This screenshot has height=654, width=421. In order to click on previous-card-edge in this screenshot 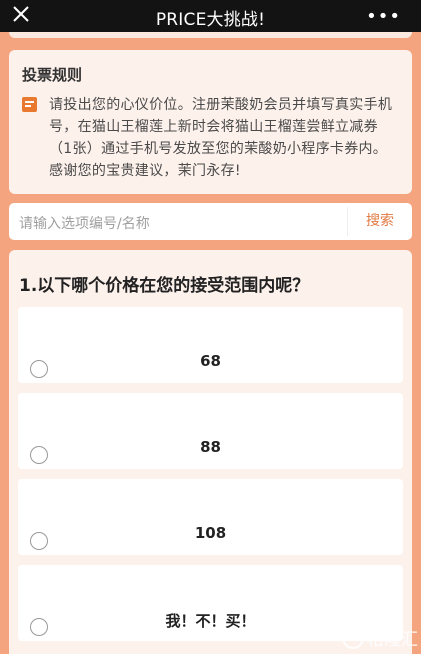, I will do `click(210, 35)`.